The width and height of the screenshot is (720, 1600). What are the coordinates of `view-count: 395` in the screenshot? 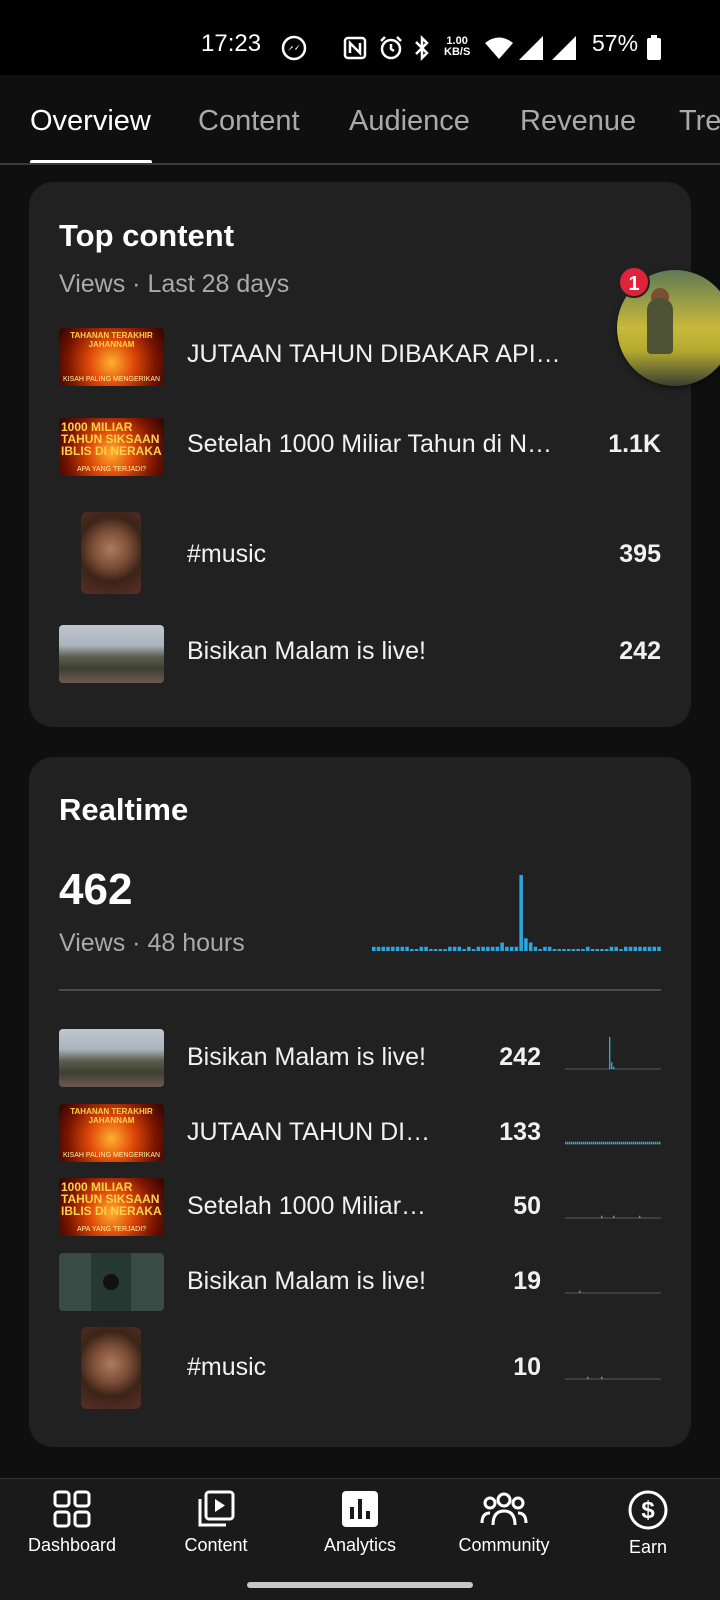 It's located at (640, 554).